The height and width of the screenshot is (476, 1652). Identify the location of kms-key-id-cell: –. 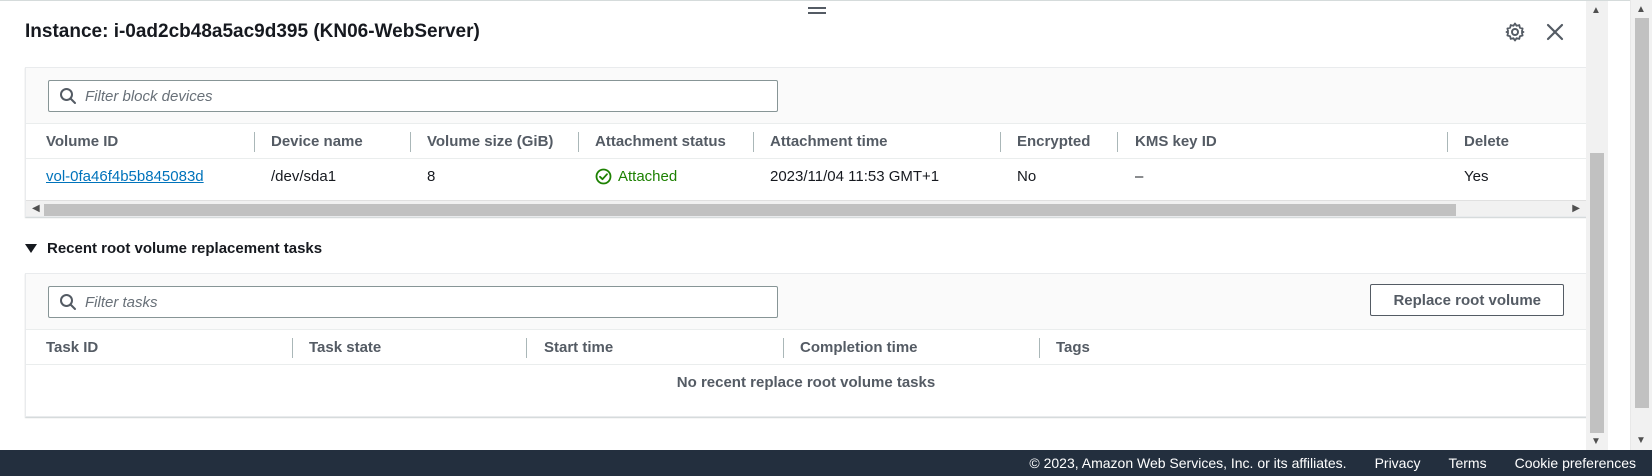
(1139, 176).